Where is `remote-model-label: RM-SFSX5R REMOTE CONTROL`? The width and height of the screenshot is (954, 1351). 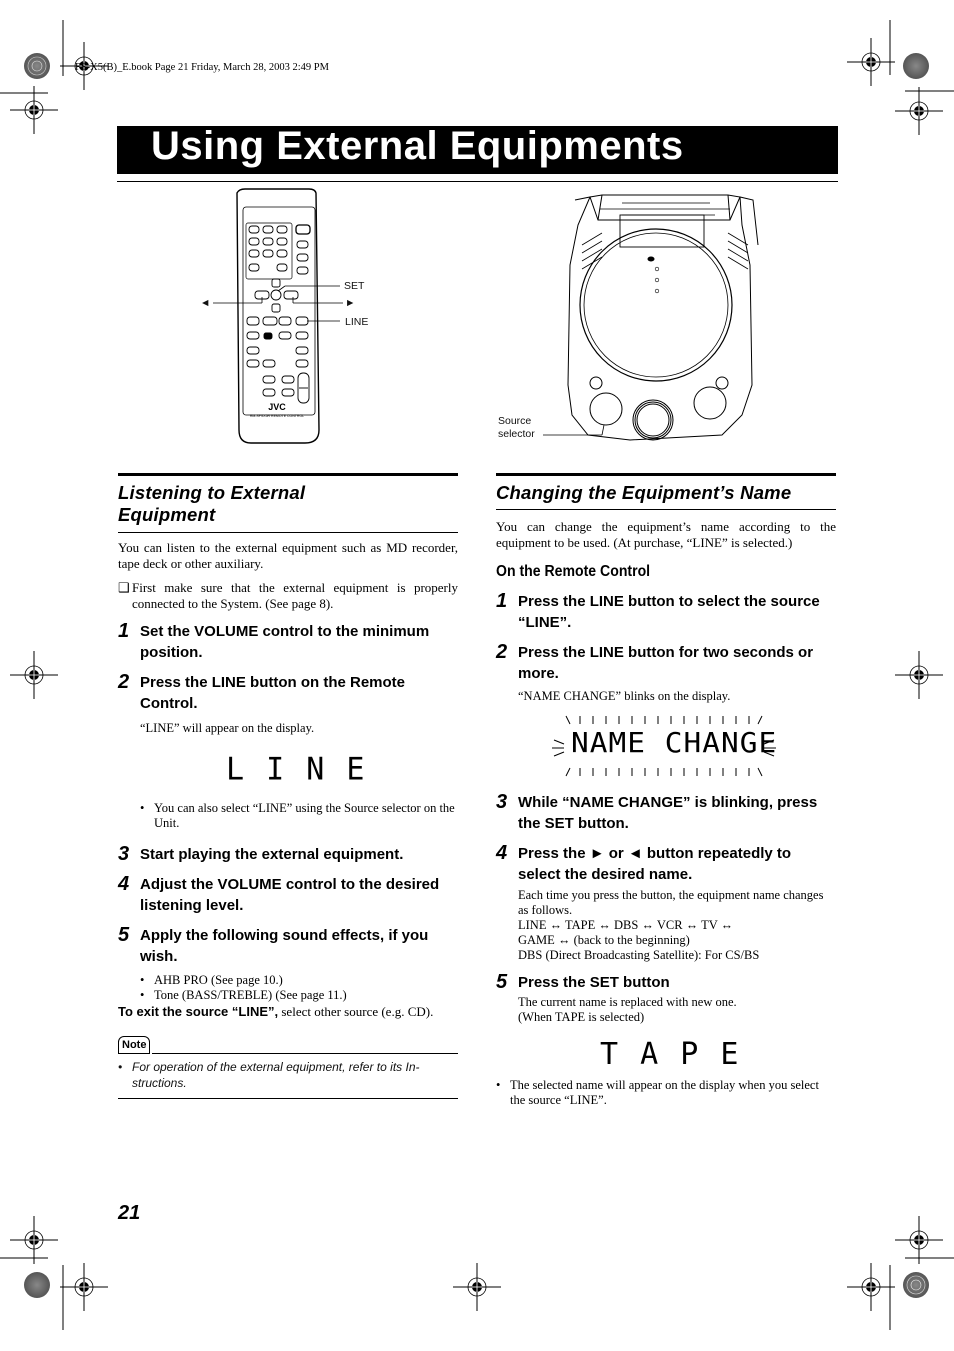 remote-model-label: RM-SFSX5R REMOTE CONTROL is located at coordinates (277, 416).